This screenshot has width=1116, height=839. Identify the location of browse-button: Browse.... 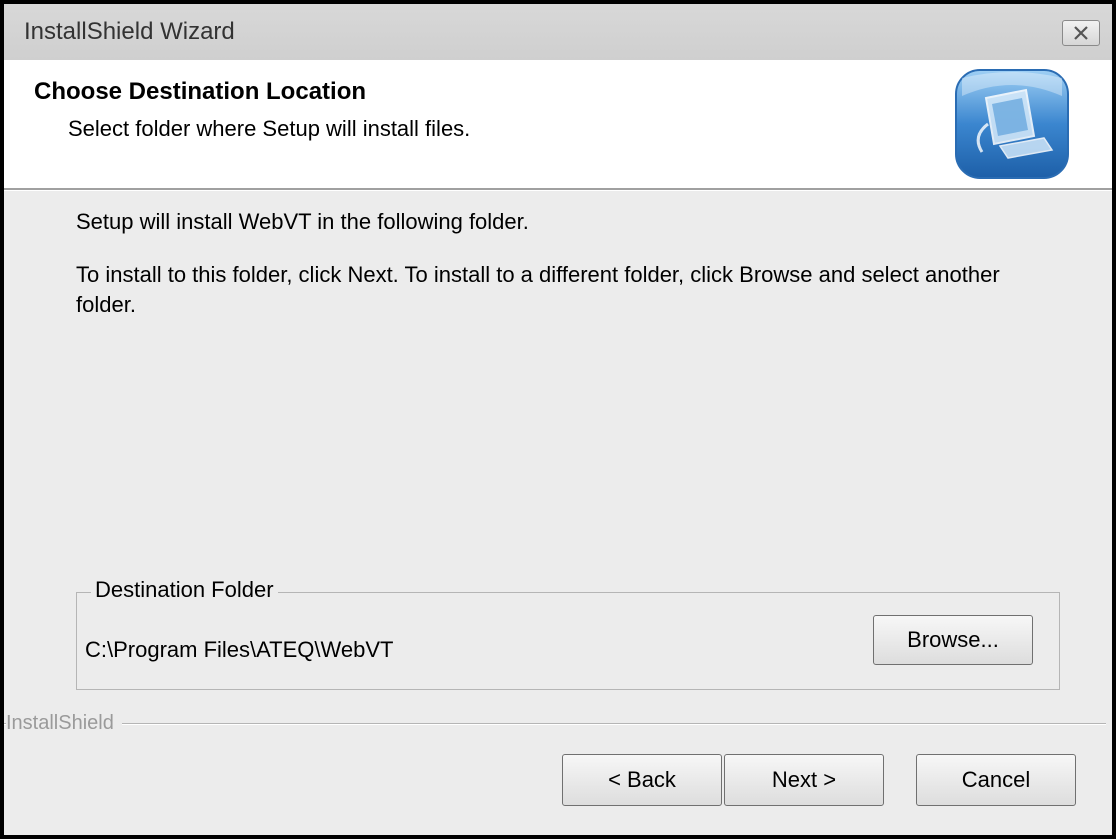
(953, 640).